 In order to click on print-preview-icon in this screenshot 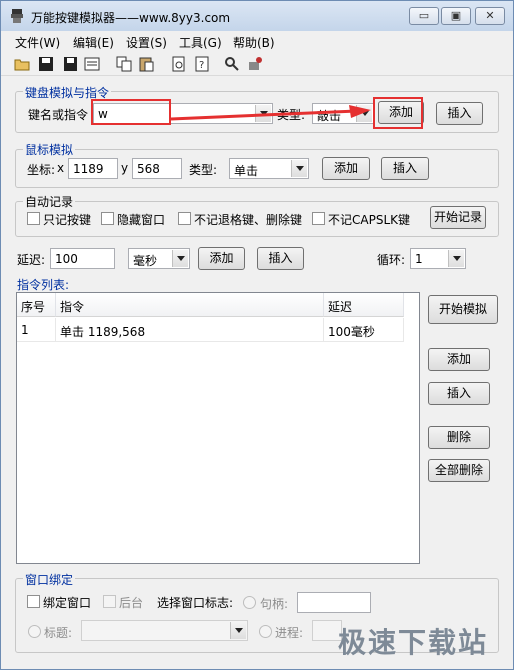, I will do `click(179, 64)`.